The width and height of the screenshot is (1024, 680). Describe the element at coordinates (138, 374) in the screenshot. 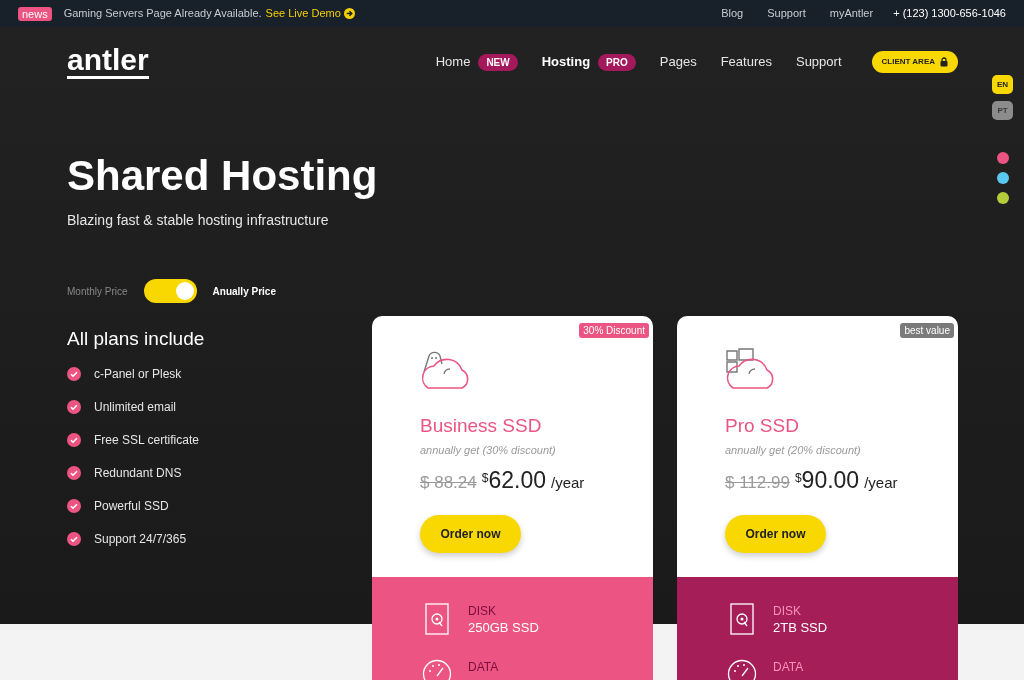

I see `feature-item: c-Panel or Plesk` at that location.